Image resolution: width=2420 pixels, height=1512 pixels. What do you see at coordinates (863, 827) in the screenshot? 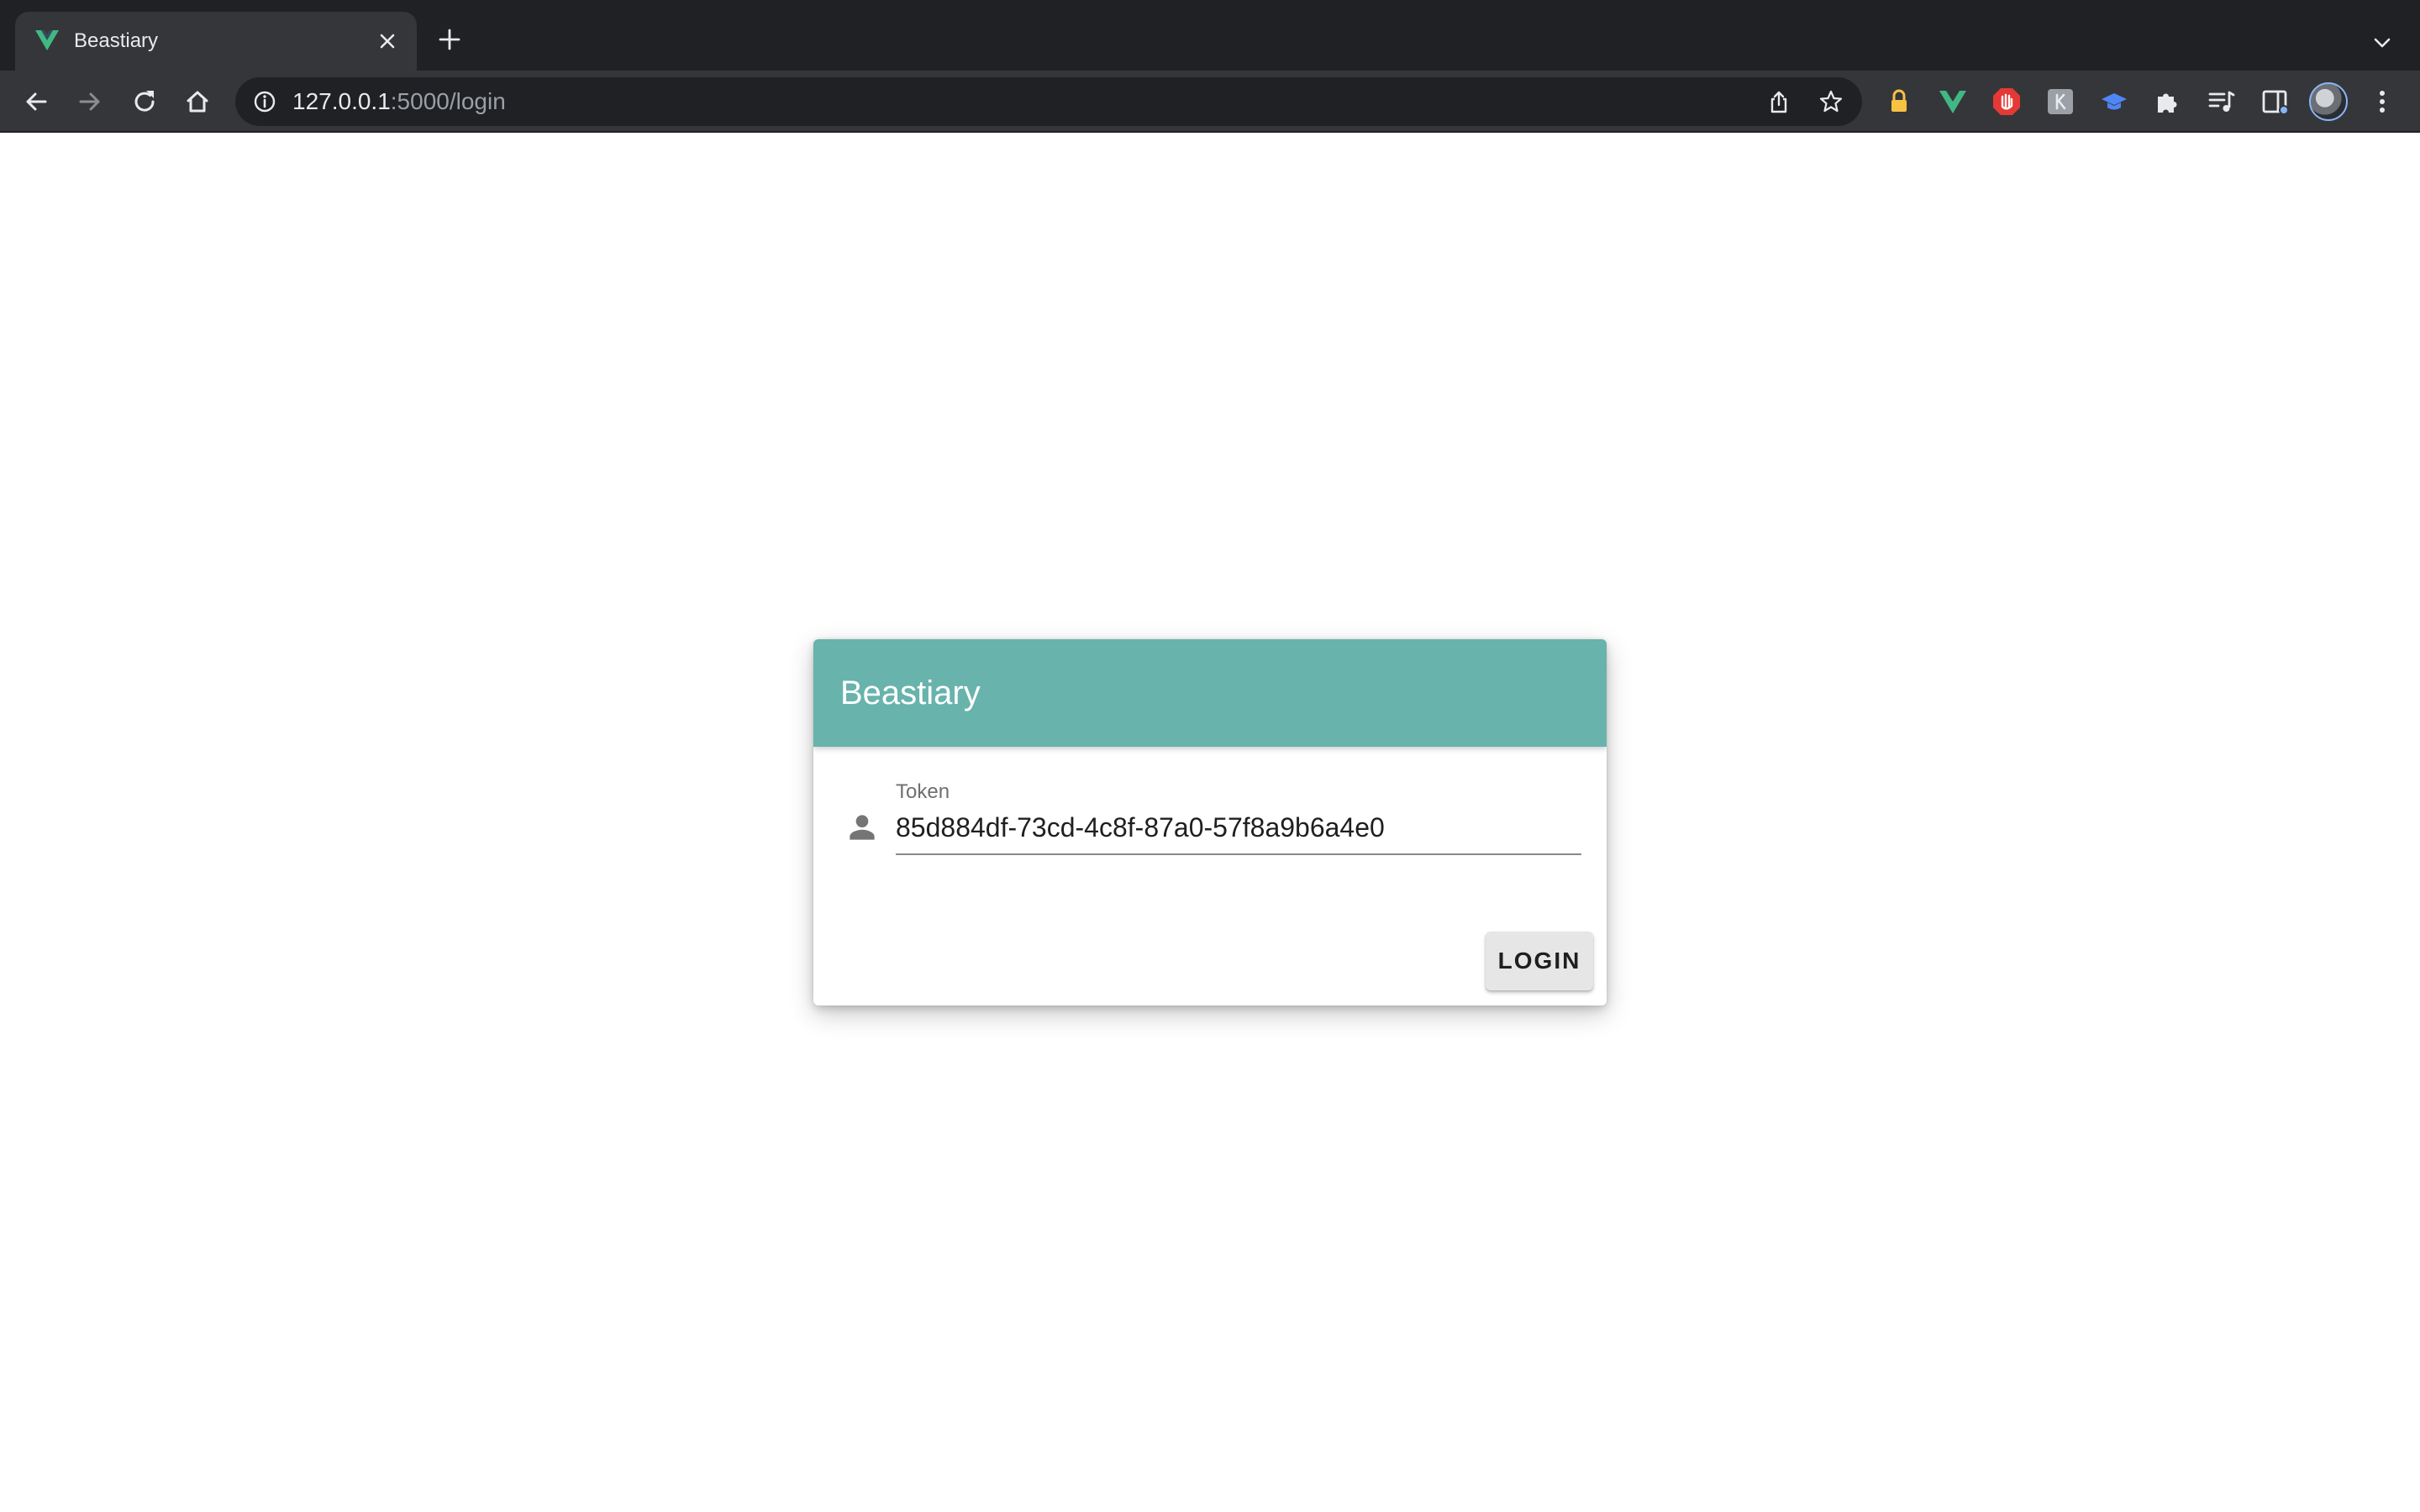
I see `person-icon` at bounding box center [863, 827].